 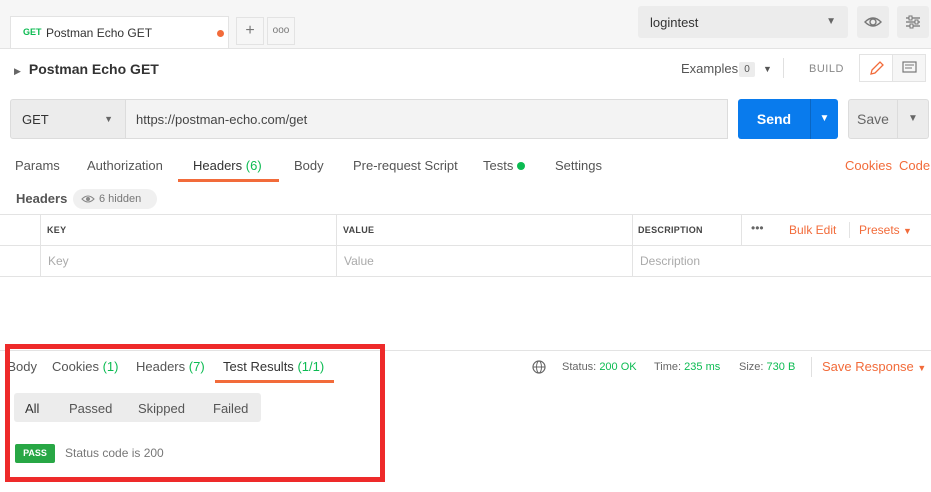 What do you see at coordinates (521, 166) in the screenshot?
I see `tests-indicator-dot` at bounding box center [521, 166].